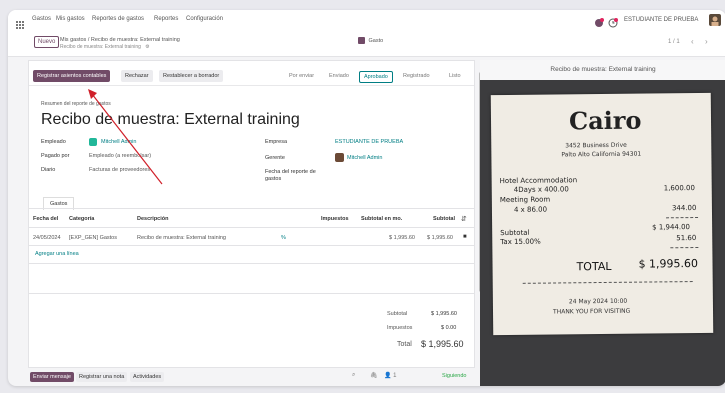 The width and height of the screenshot is (725, 393). I want to click on journal-label: Diario, so click(48, 170).